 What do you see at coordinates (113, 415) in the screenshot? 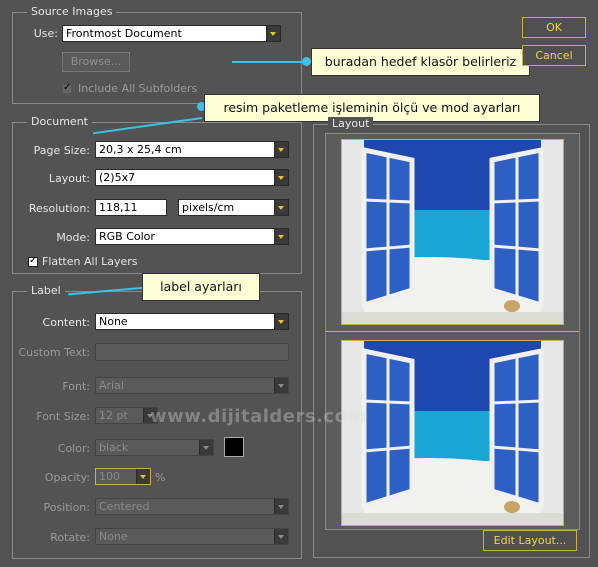
I see `font-size-value: 12 pt` at bounding box center [113, 415].